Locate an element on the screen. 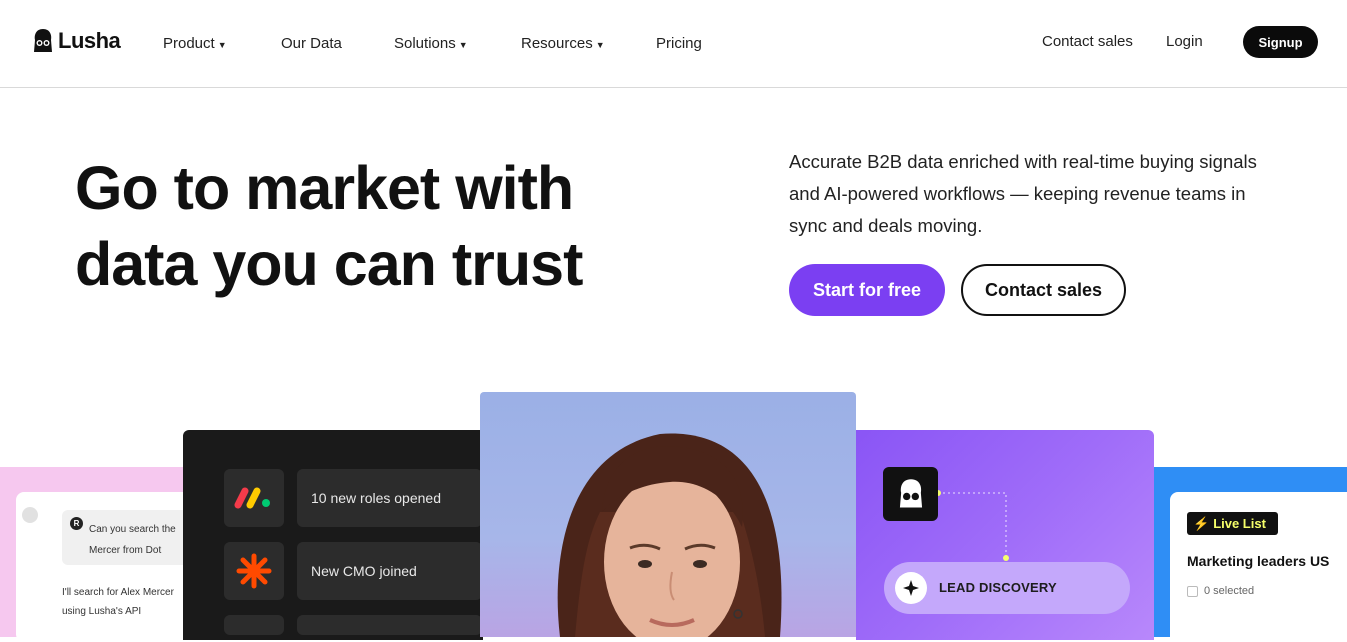 This screenshot has height=642, width=1347. select-checkbox is located at coordinates (1192, 591).